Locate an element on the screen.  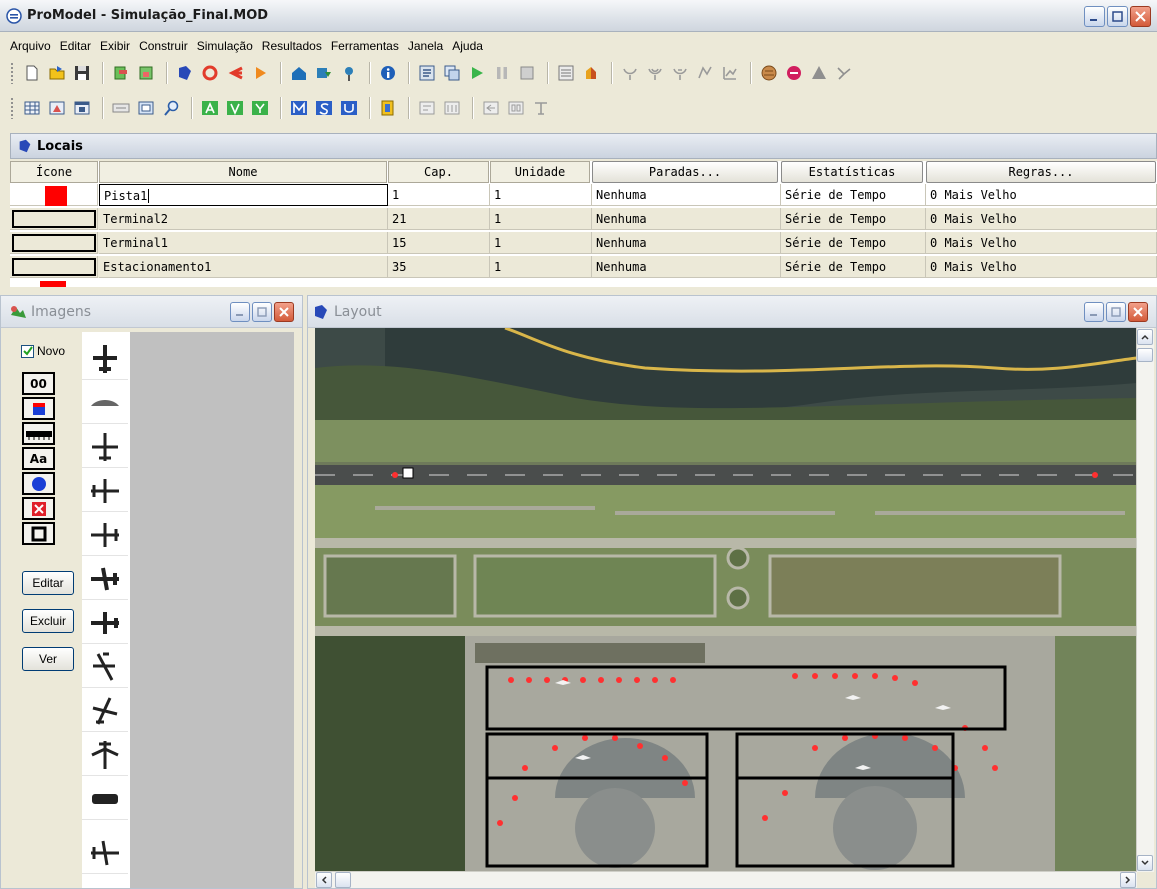
tool-a-button is located at coordinates (209, 108).